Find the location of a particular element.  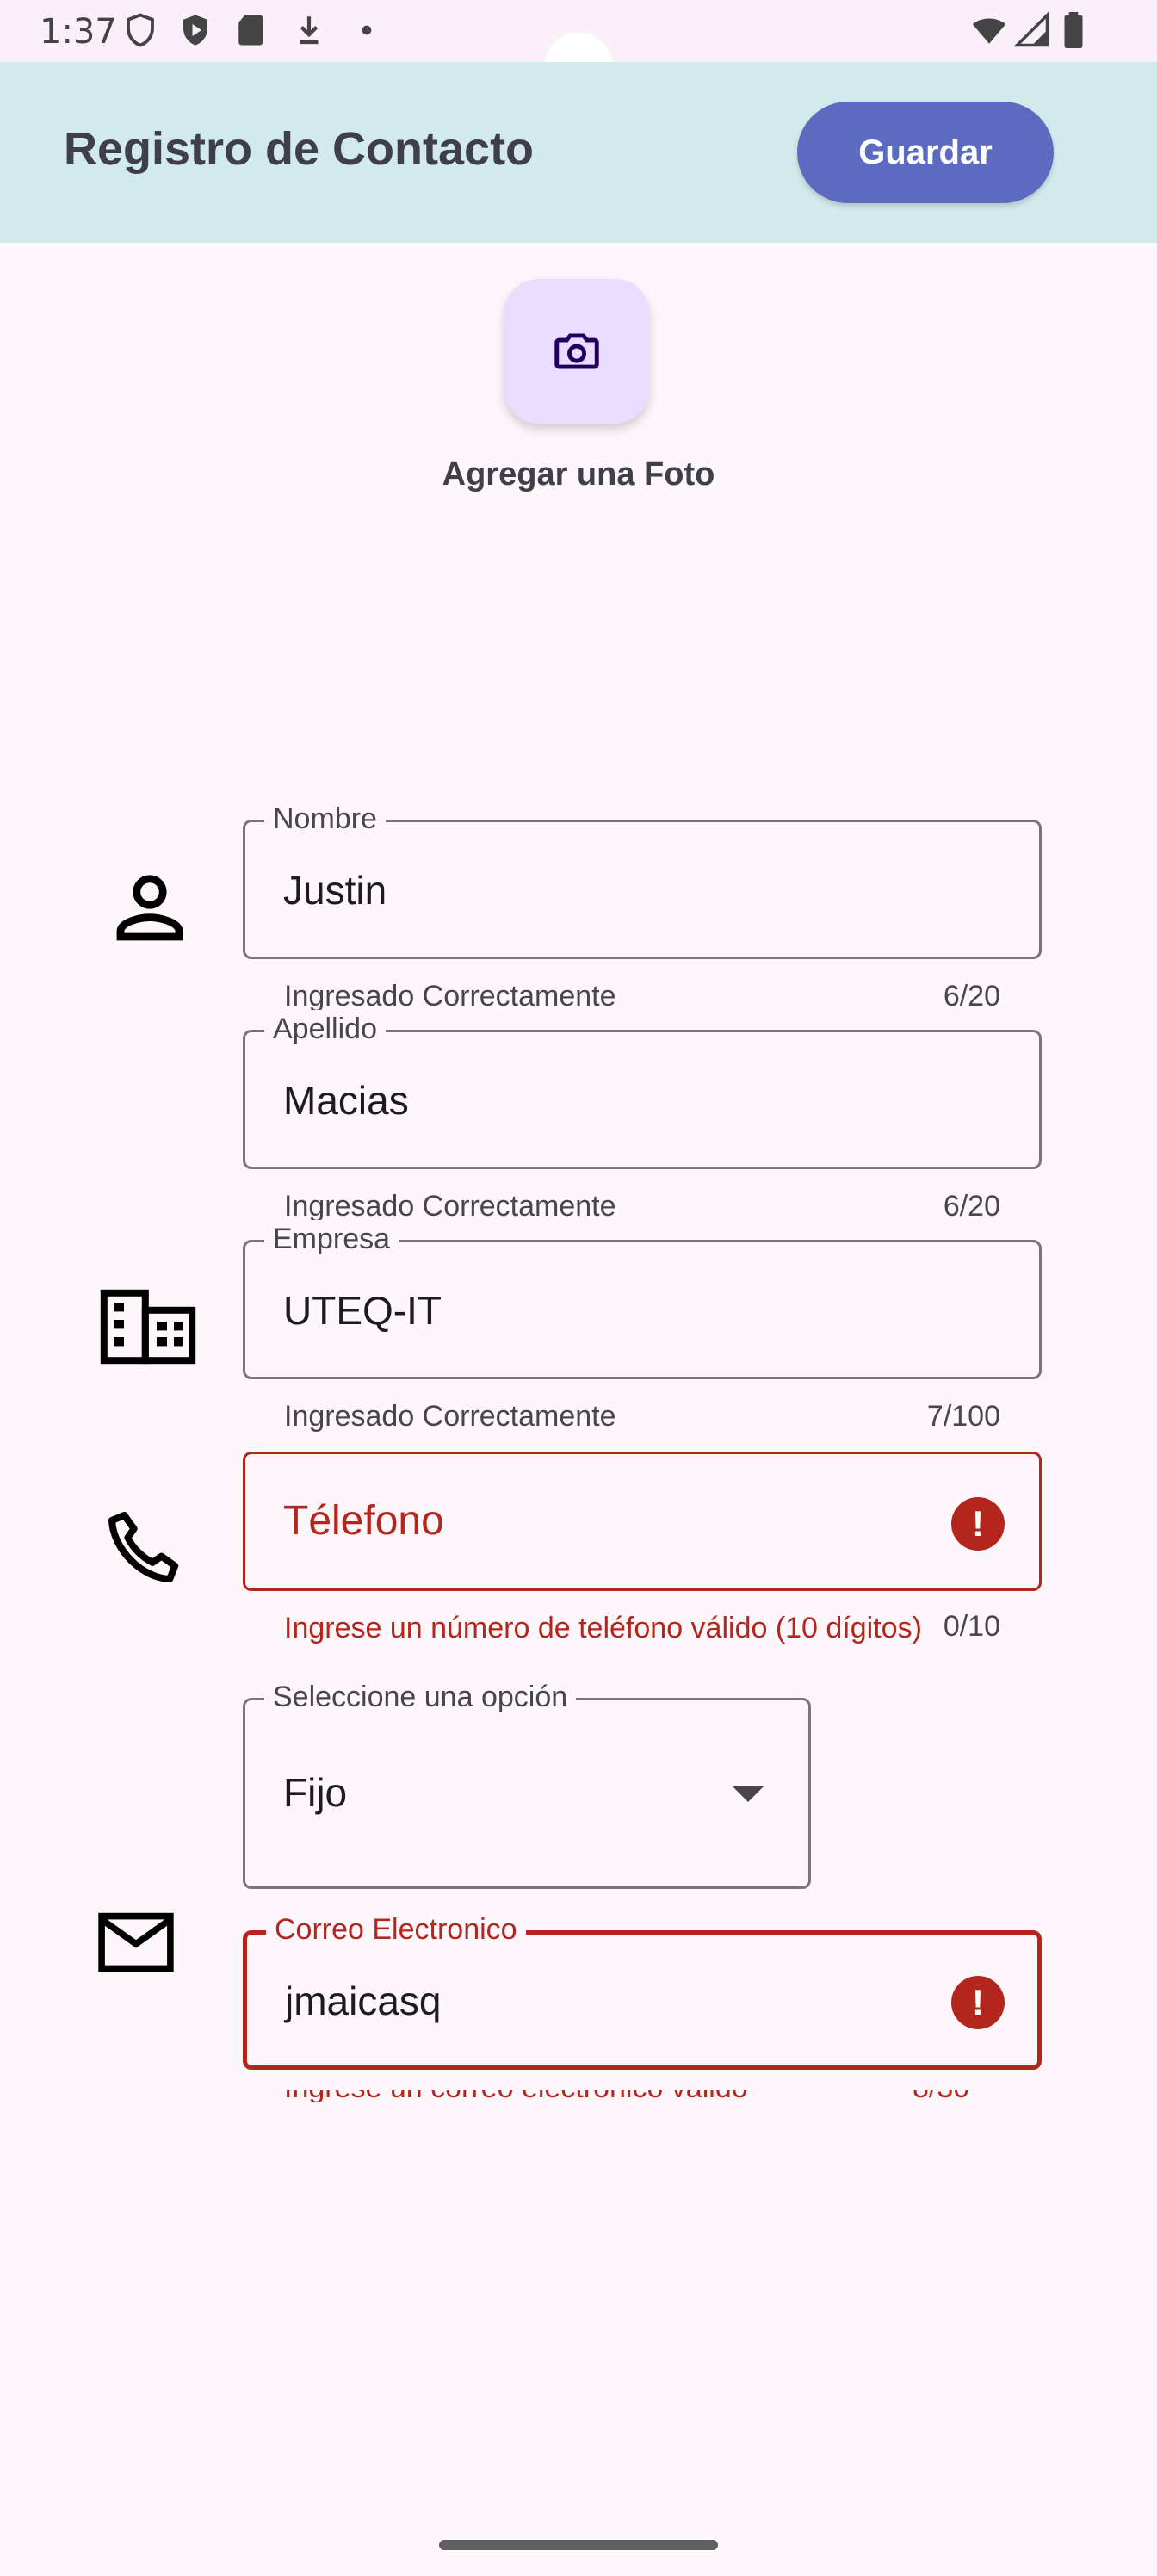

add-photo-label: Agregar una Foto is located at coordinates (579, 474).